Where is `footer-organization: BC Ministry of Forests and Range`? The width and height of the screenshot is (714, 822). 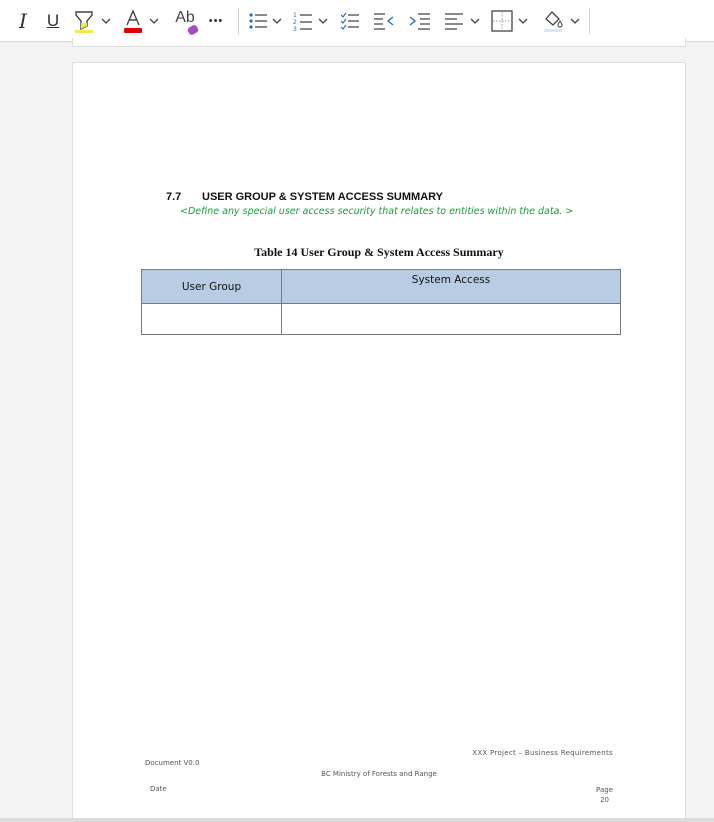 footer-organization: BC Ministry of Forests and Range is located at coordinates (379, 774).